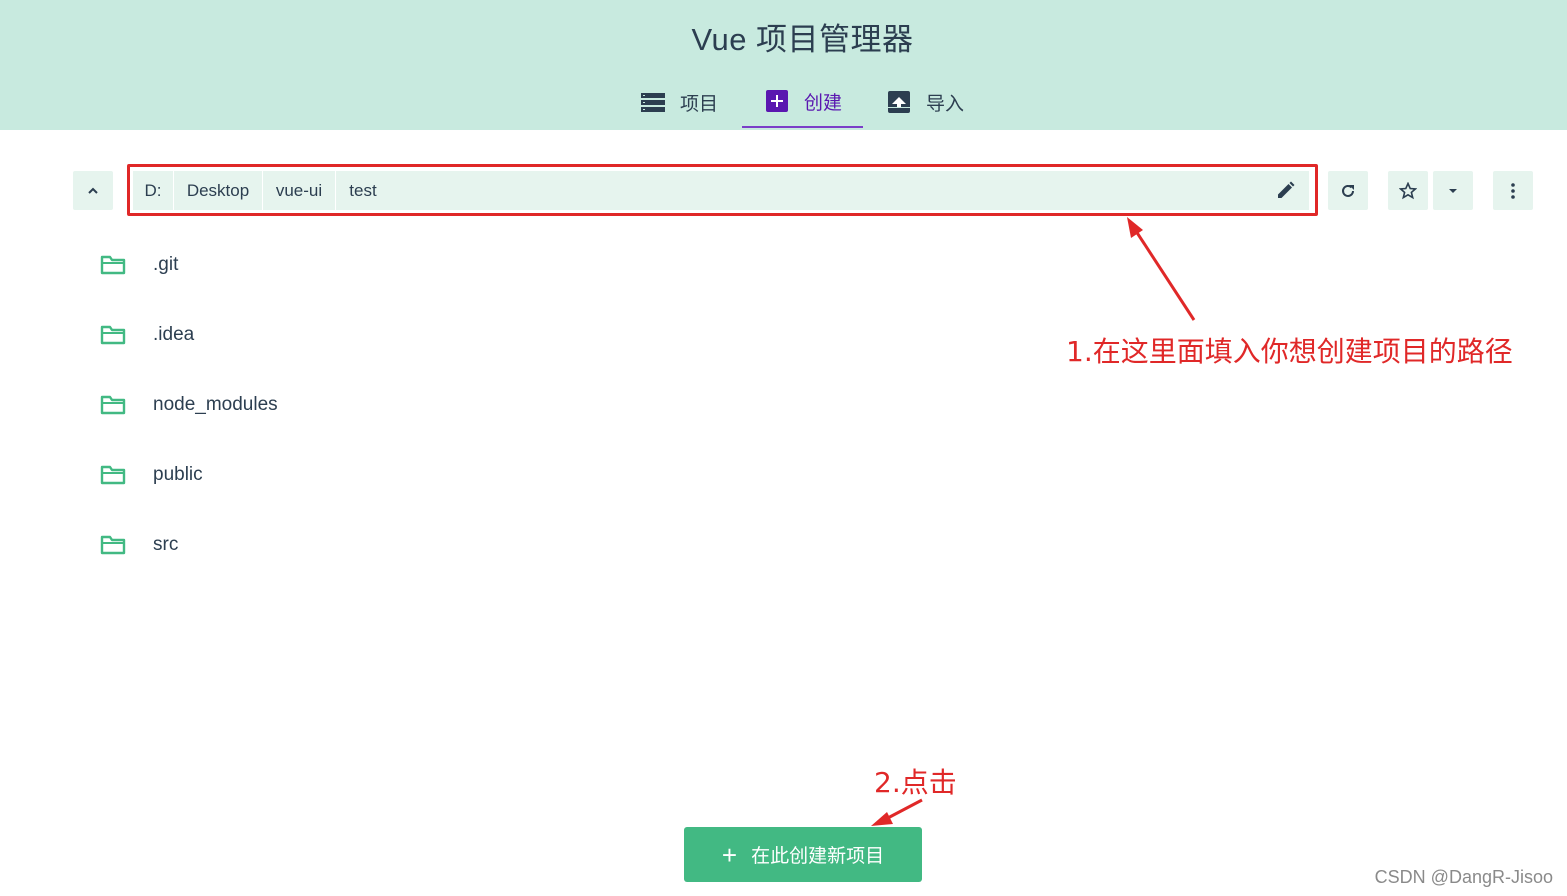 This screenshot has width=1567, height=896. Describe the element at coordinates (218, 190) in the screenshot. I see `path-segment: Desktop` at that location.